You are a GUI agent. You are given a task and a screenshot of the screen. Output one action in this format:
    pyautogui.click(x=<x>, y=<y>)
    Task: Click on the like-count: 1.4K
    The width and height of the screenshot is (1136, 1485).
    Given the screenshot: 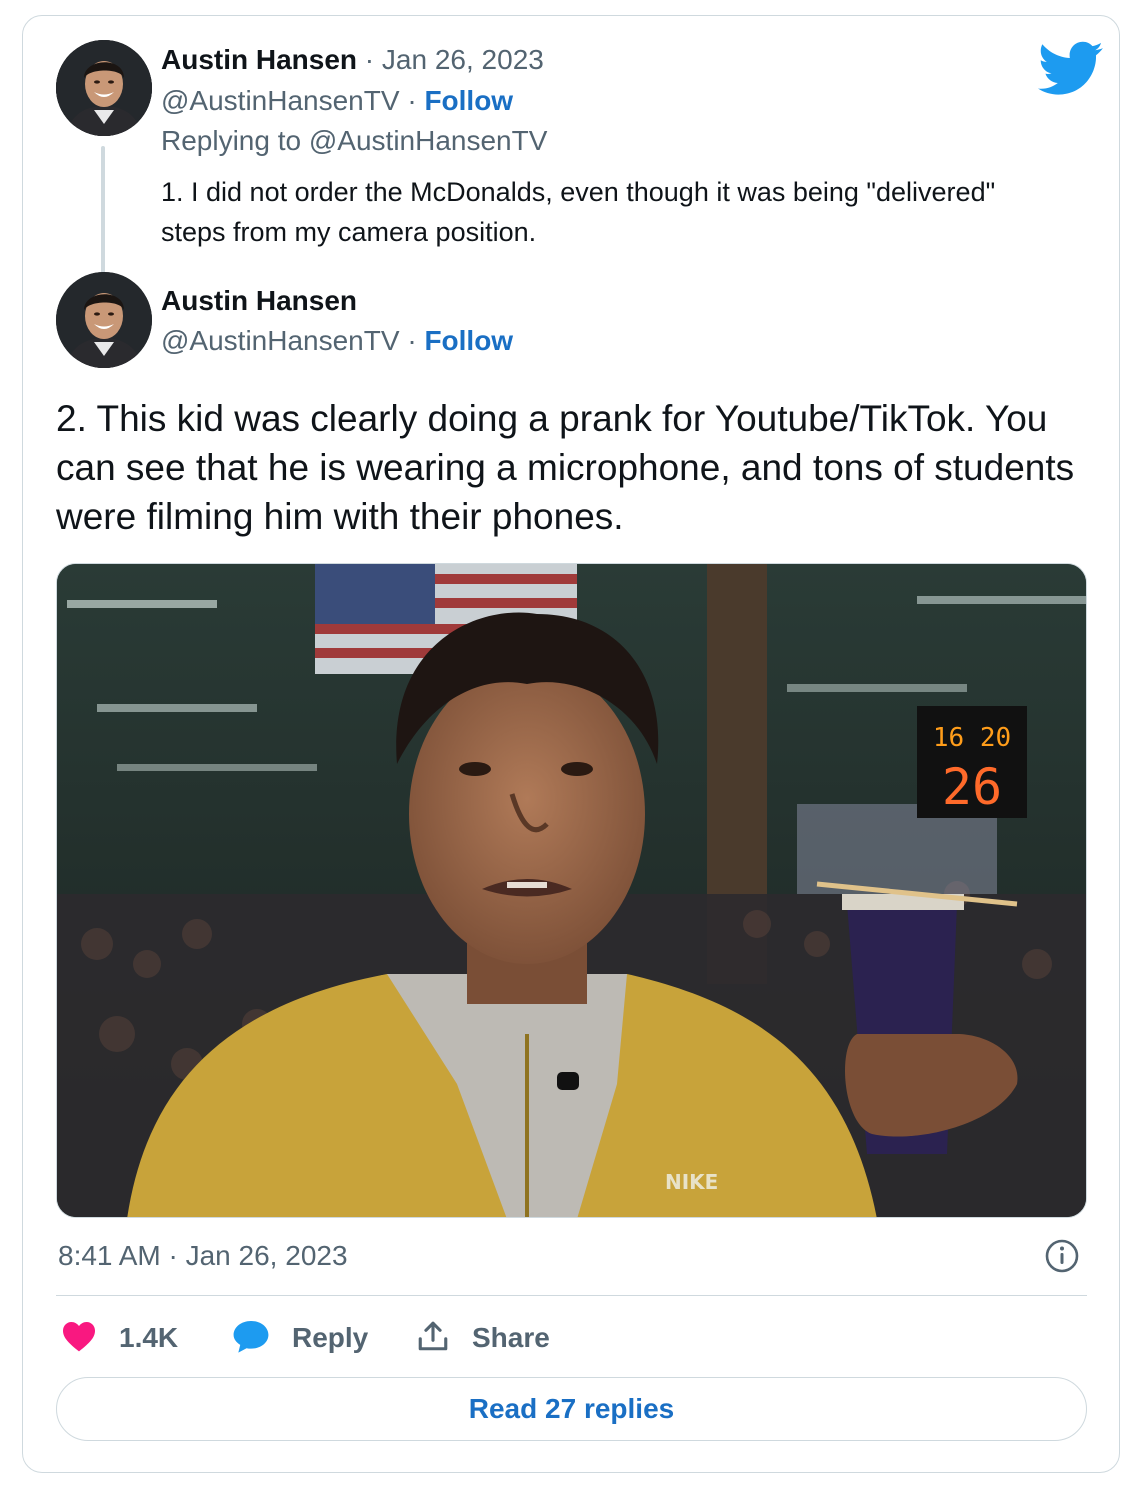 What is the action you would take?
    pyautogui.click(x=149, y=1337)
    